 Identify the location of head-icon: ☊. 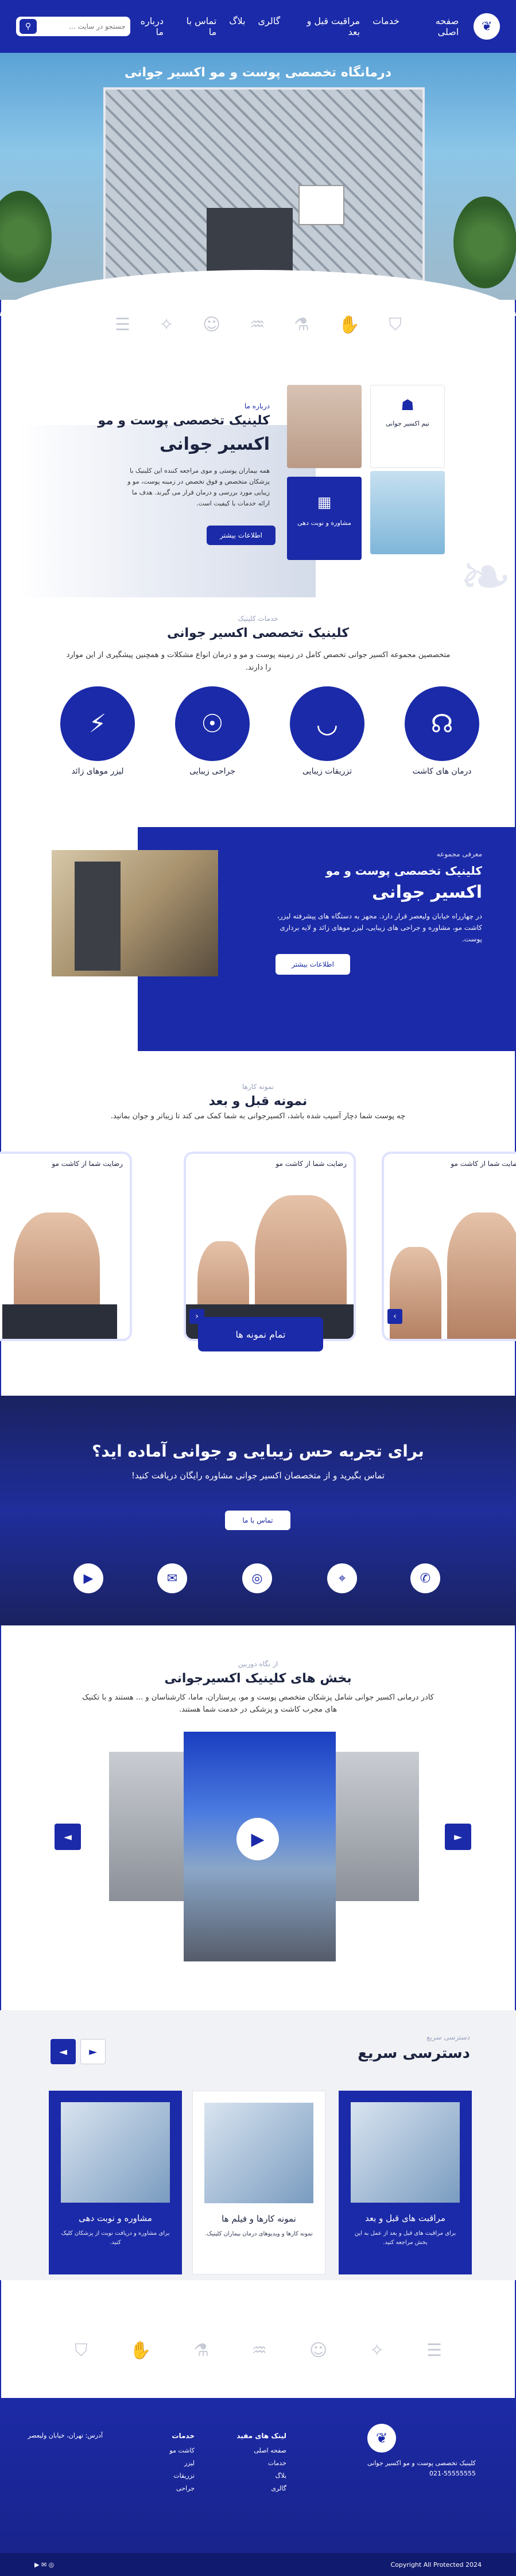
(442, 723).